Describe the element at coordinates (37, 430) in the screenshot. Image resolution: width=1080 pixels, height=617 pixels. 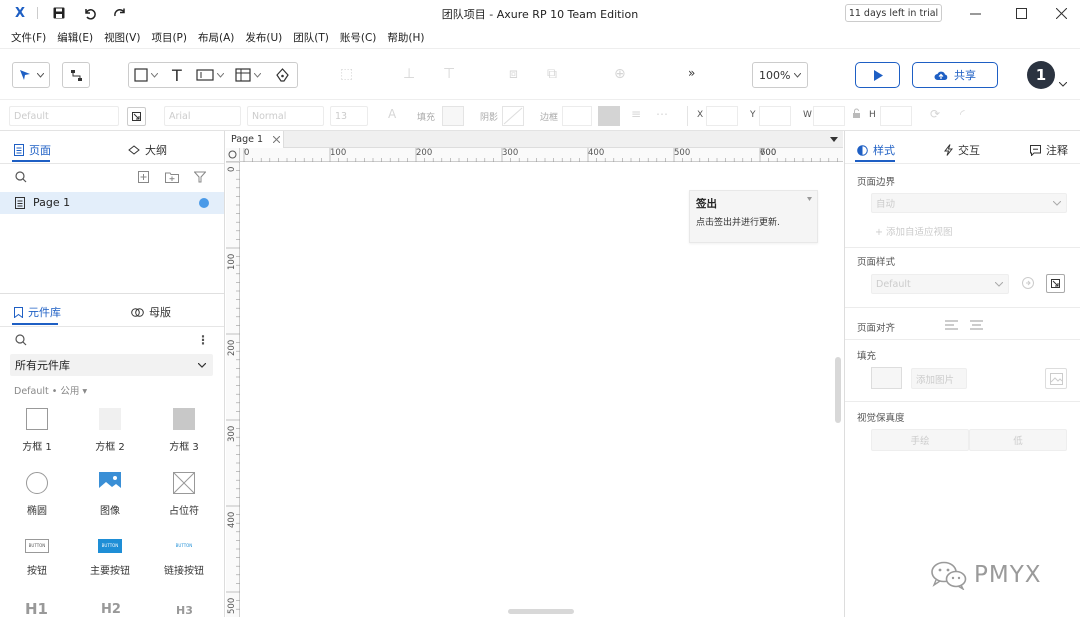
I see `widget-box-1: 方框 1` at that location.